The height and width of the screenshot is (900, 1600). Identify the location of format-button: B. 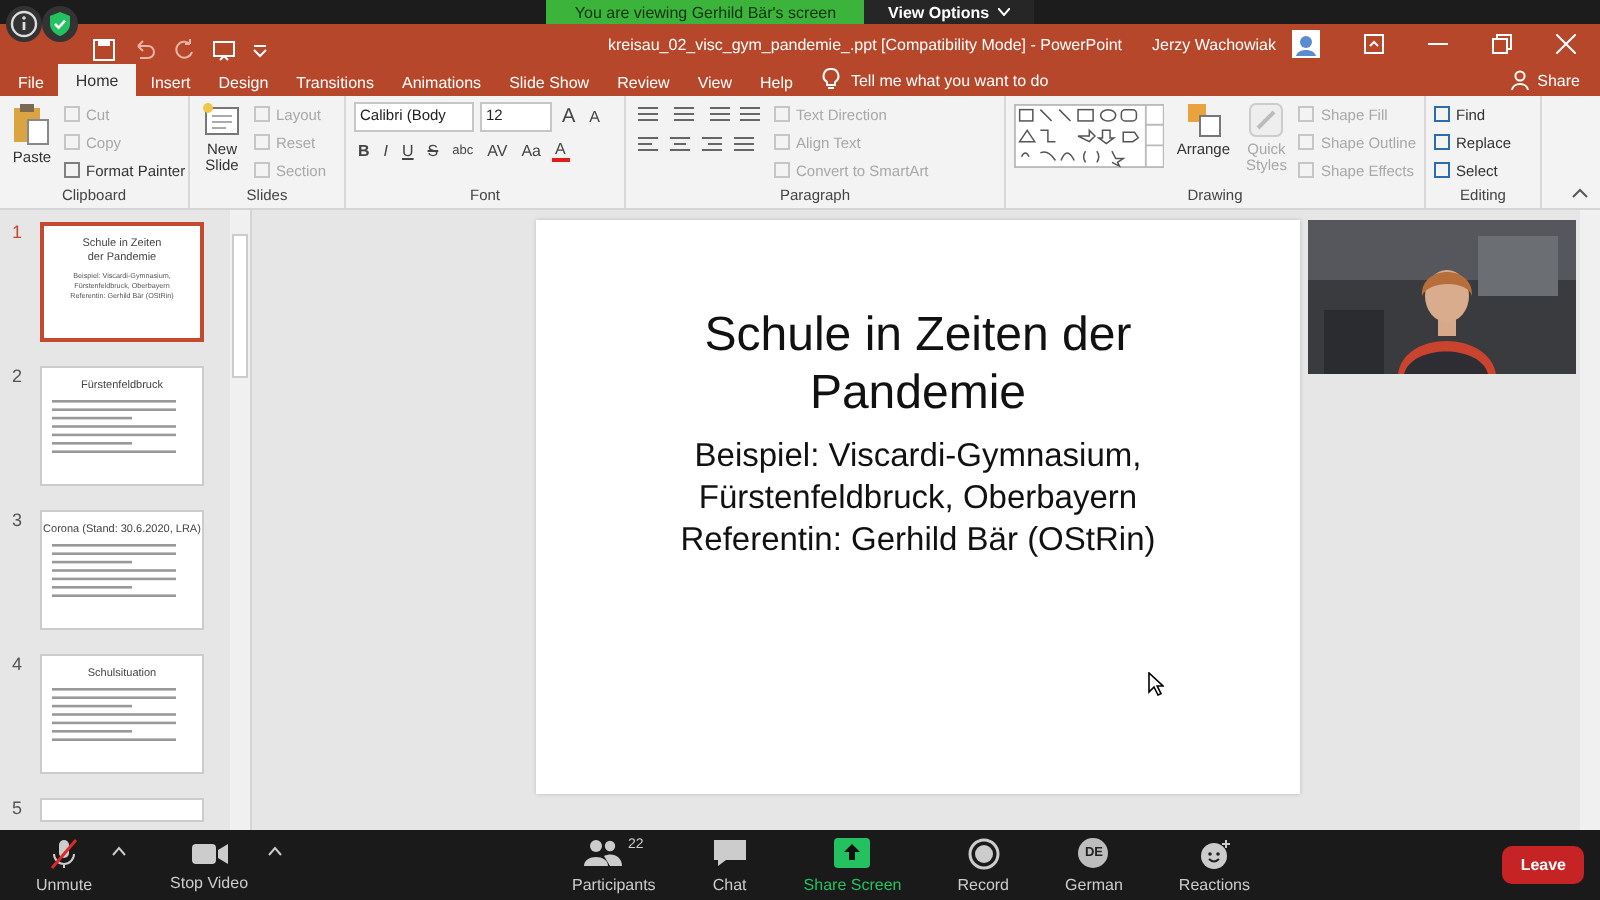
(364, 151).